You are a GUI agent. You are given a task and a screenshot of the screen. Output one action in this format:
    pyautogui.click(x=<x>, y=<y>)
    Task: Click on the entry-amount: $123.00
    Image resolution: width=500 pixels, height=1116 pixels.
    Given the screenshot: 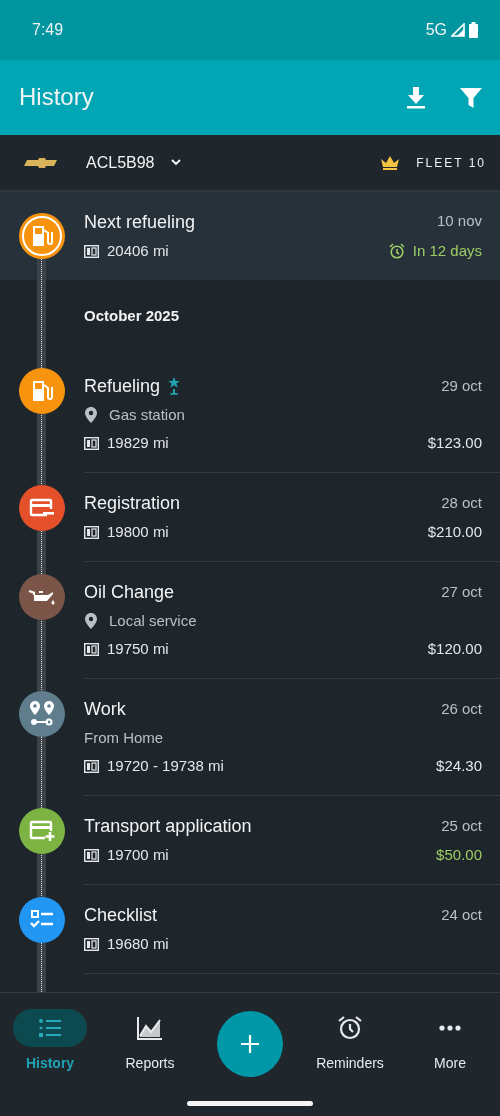 What is the action you would take?
    pyautogui.click(x=454, y=443)
    